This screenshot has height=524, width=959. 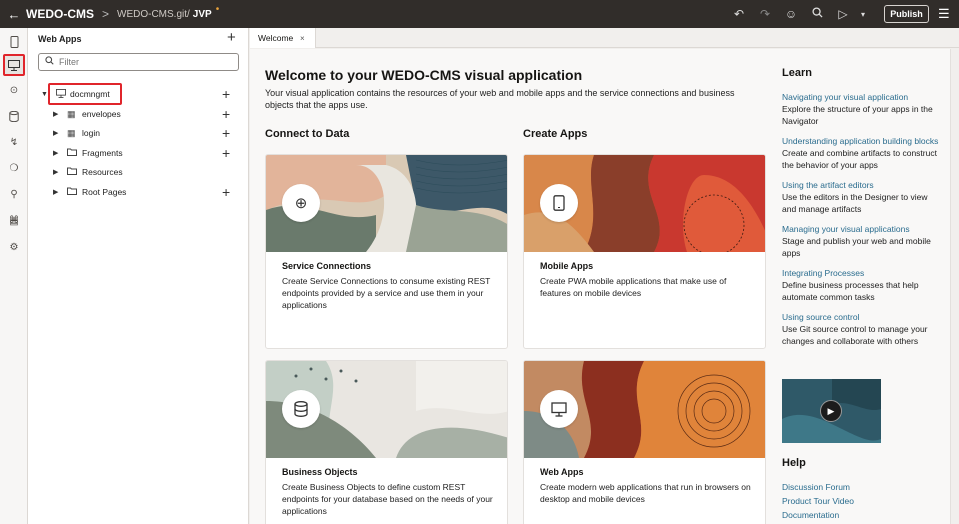 I want to click on activity-rail: ⊙ ↯ ❍ ⚲ ⌘ ▤ ⚙, so click(x=14, y=276).